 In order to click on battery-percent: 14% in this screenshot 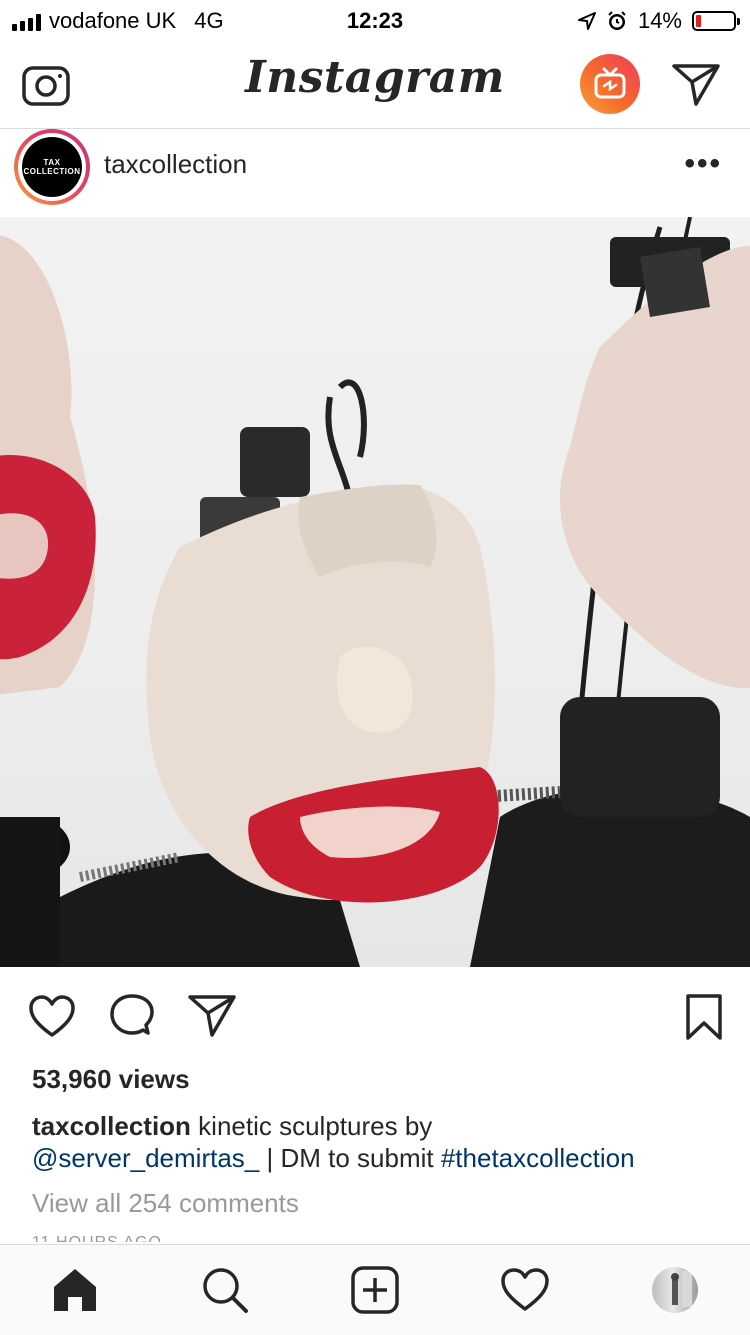, I will do `click(659, 20)`.